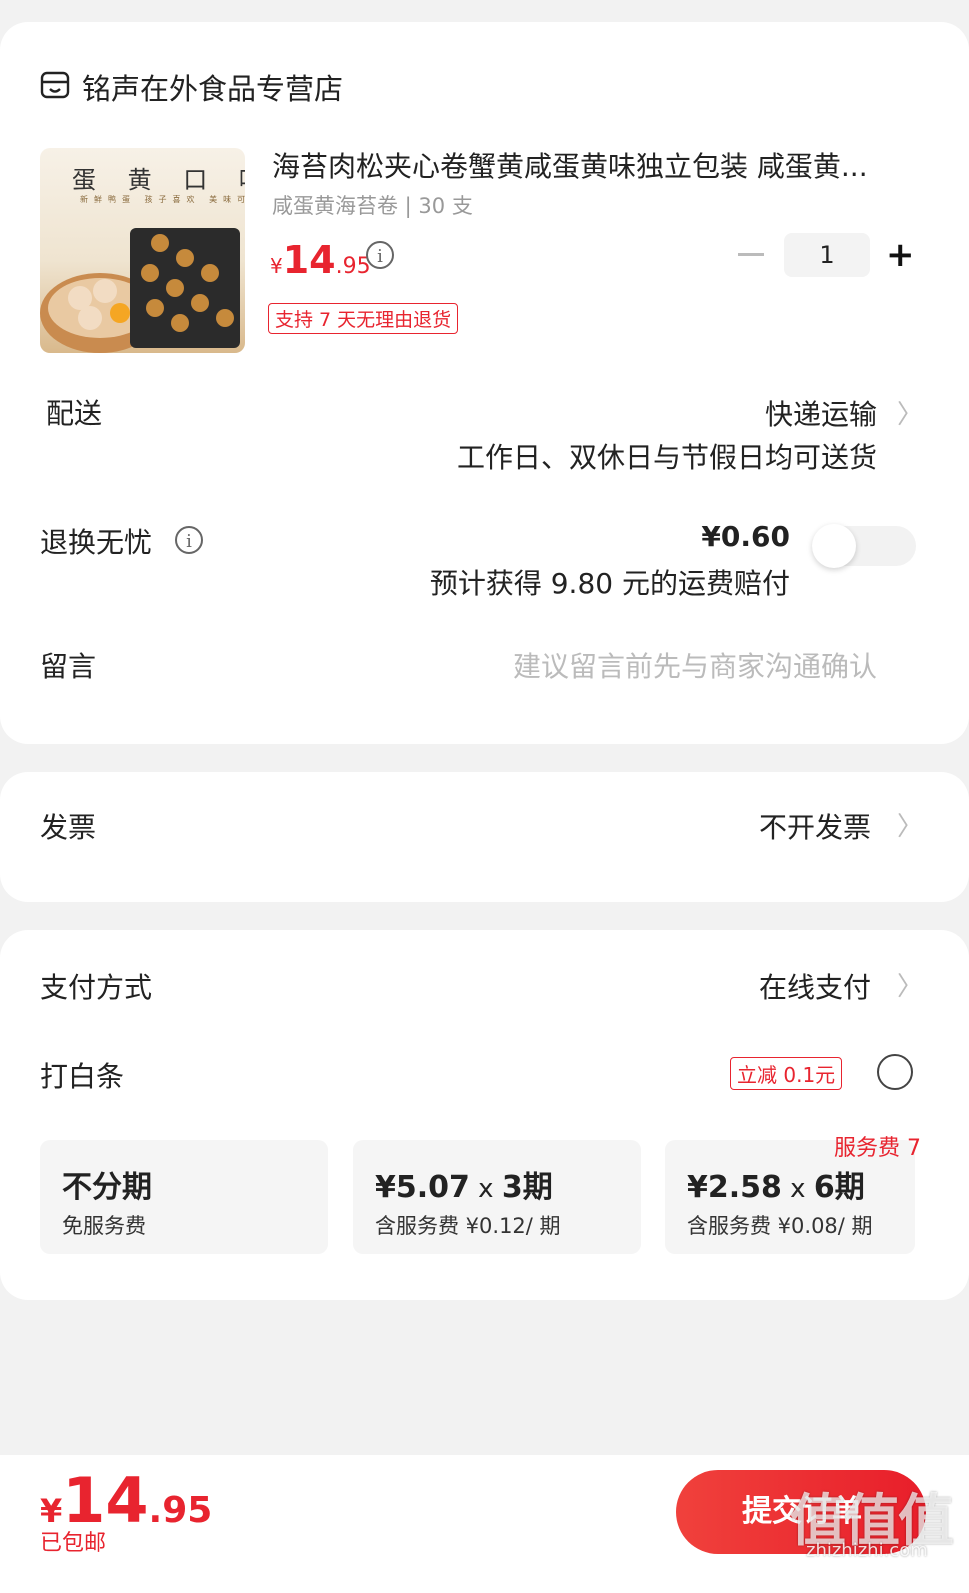 This screenshot has height=1593, width=969. Describe the element at coordinates (827, 255) in the screenshot. I see `quantity-input: 1` at that location.